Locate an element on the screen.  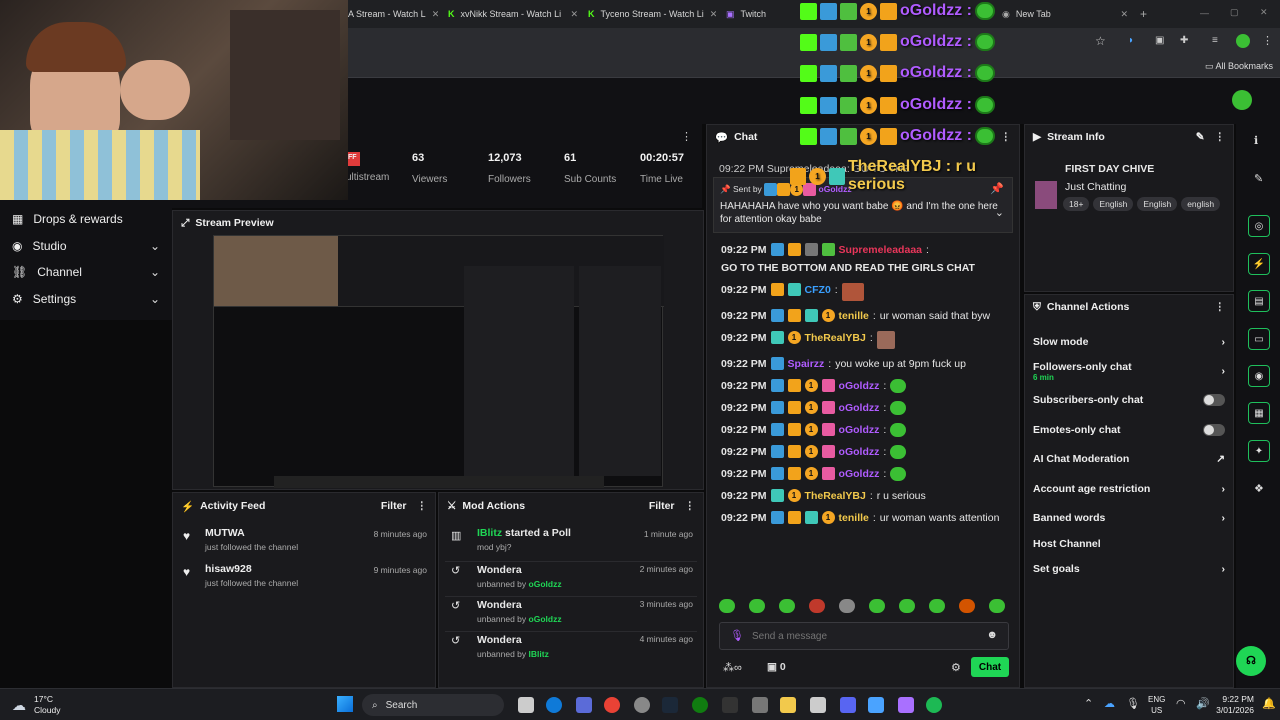
maximize-icon: ▢ is located at coordinates (1234, 12).